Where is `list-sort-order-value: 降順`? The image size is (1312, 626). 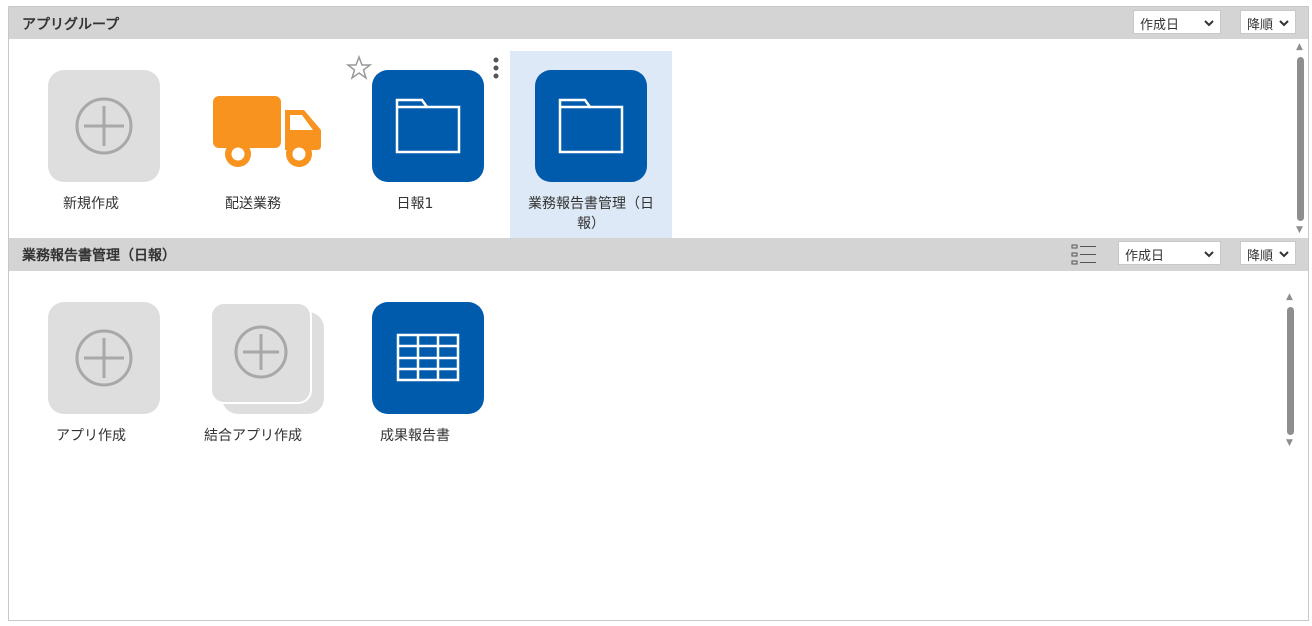 list-sort-order-value: 降順 is located at coordinates (1260, 256).